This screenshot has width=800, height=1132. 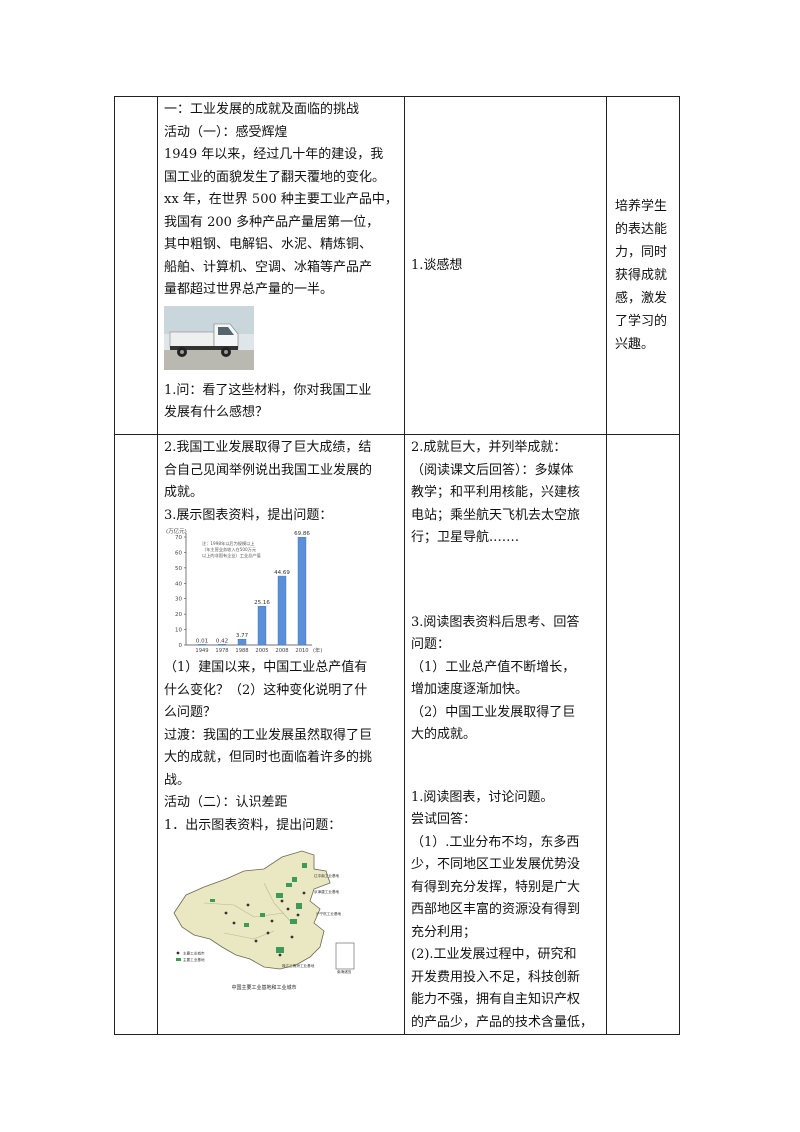 I want to click on text-line: 大的成就。, so click(x=444, y=734).